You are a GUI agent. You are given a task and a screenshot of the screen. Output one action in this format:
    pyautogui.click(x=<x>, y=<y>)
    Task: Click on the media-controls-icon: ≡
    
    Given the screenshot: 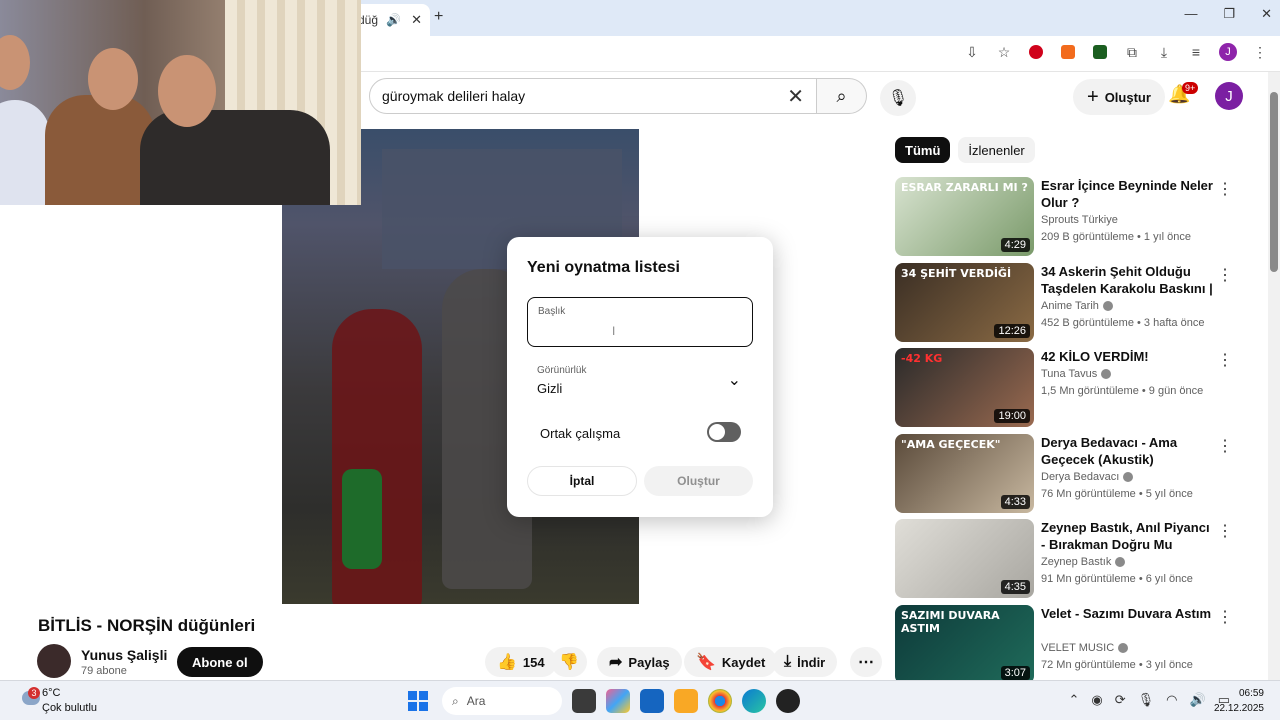 What is the action you would take?
    pyautogui.click(x=1196, y=52)
    